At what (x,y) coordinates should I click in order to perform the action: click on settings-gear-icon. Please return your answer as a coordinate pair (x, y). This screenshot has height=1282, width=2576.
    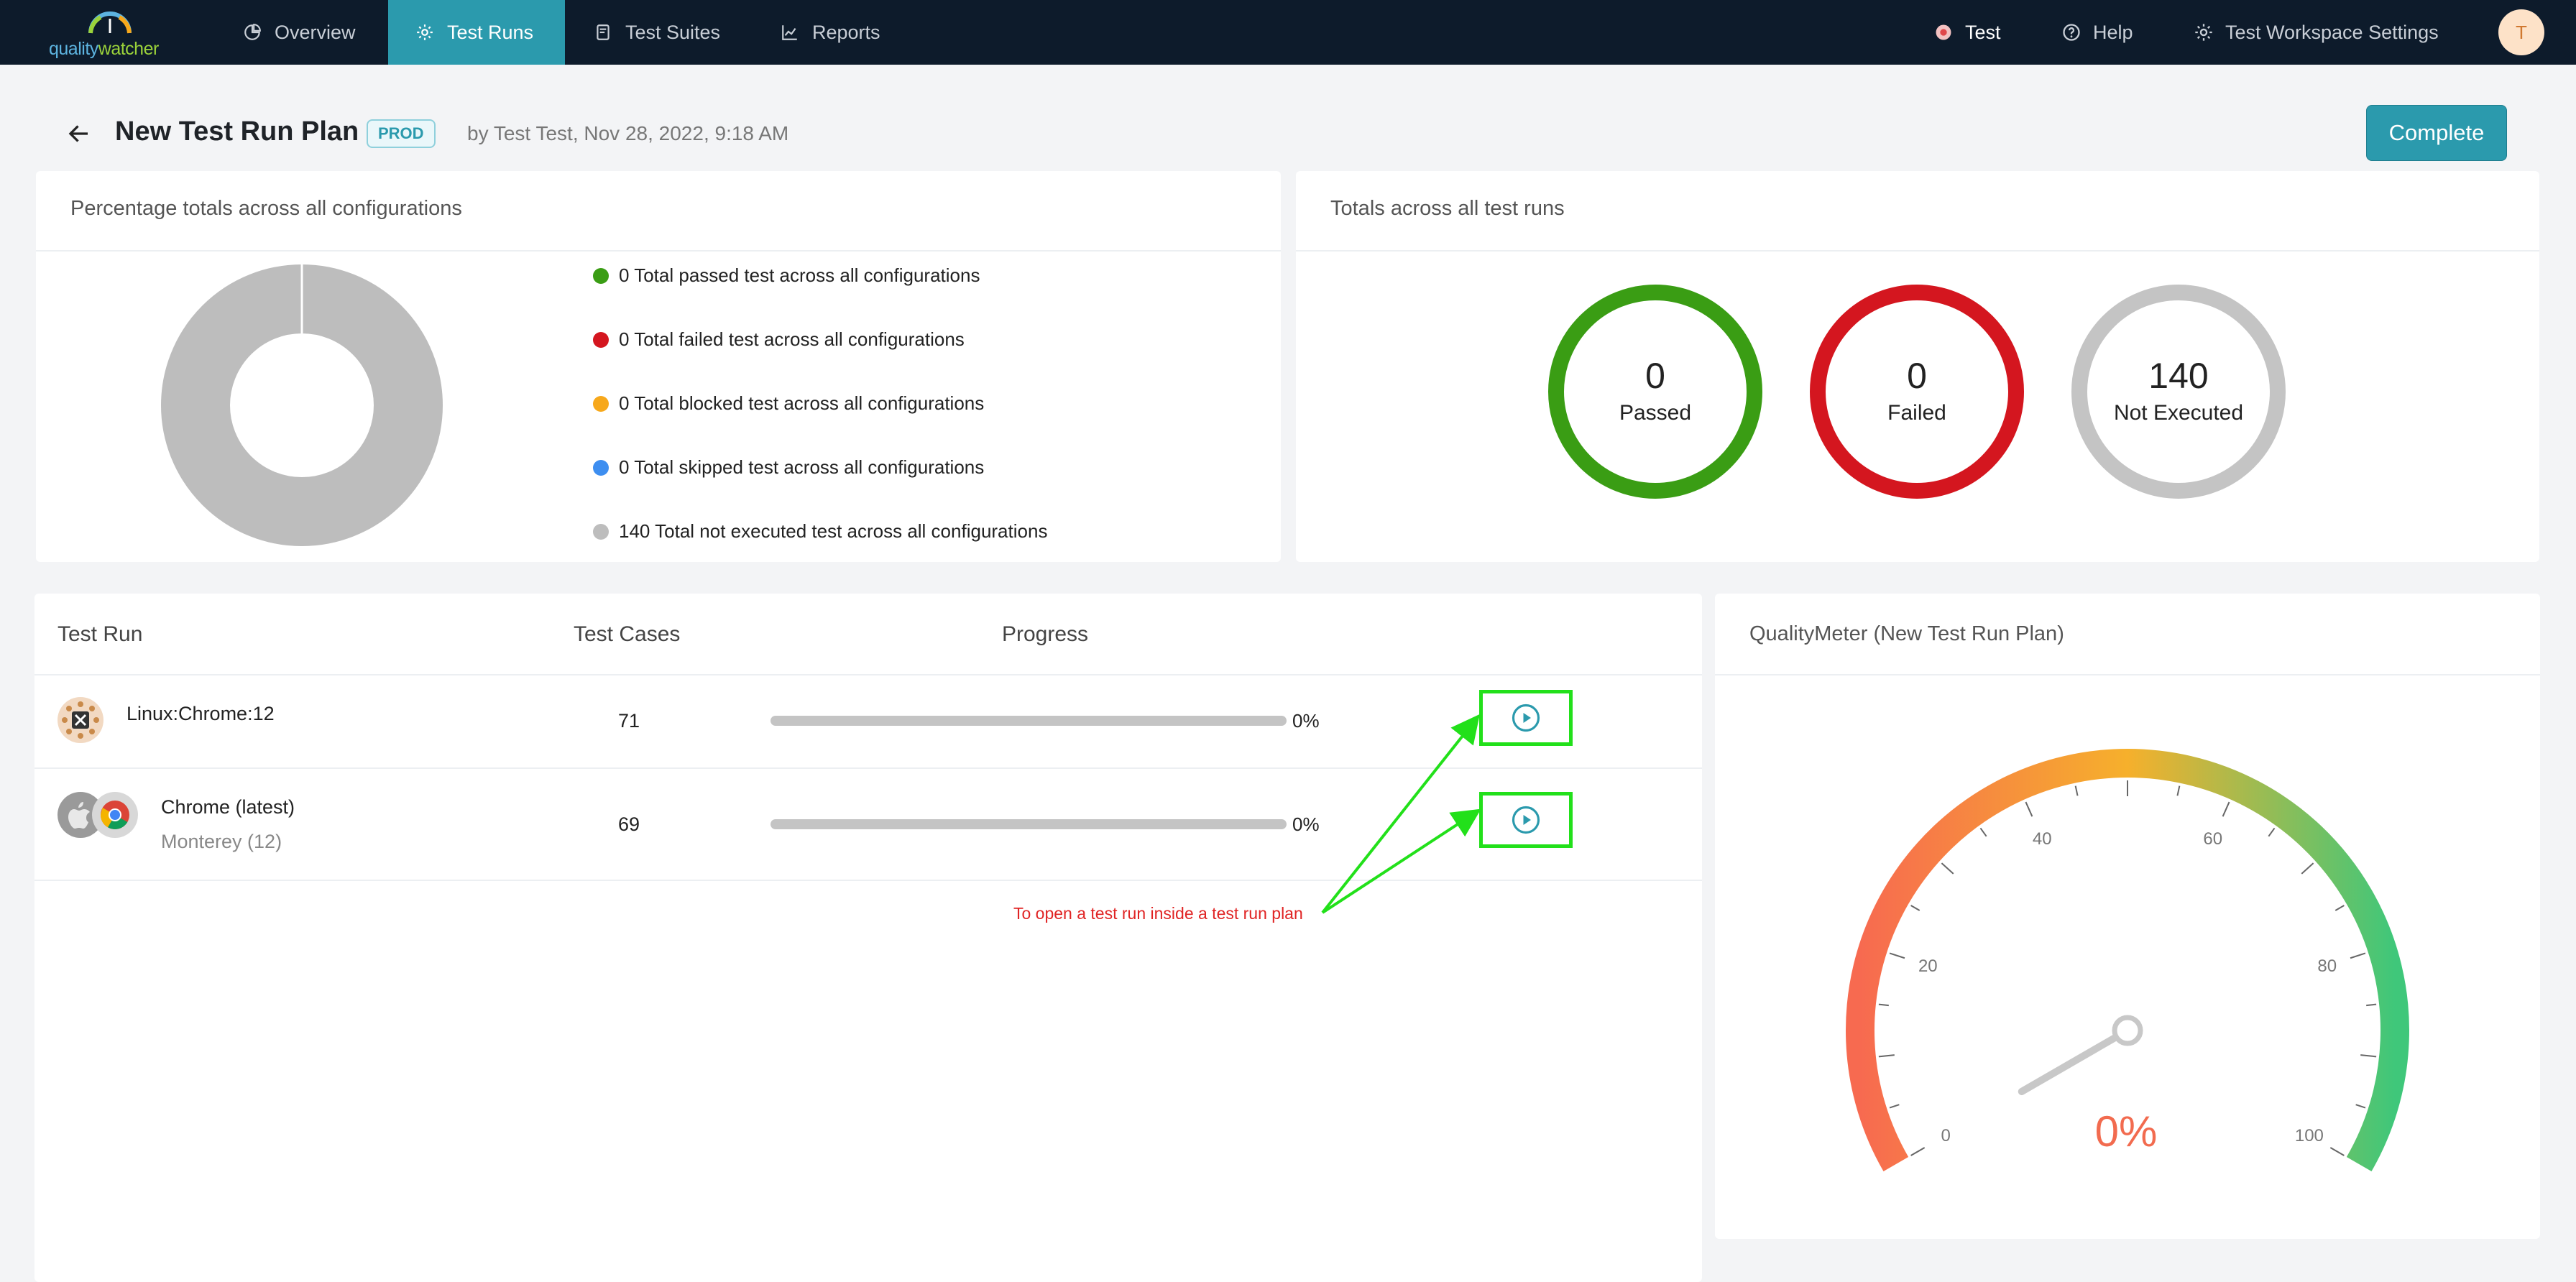
    Looking at the image, I should click on (2203, 32).